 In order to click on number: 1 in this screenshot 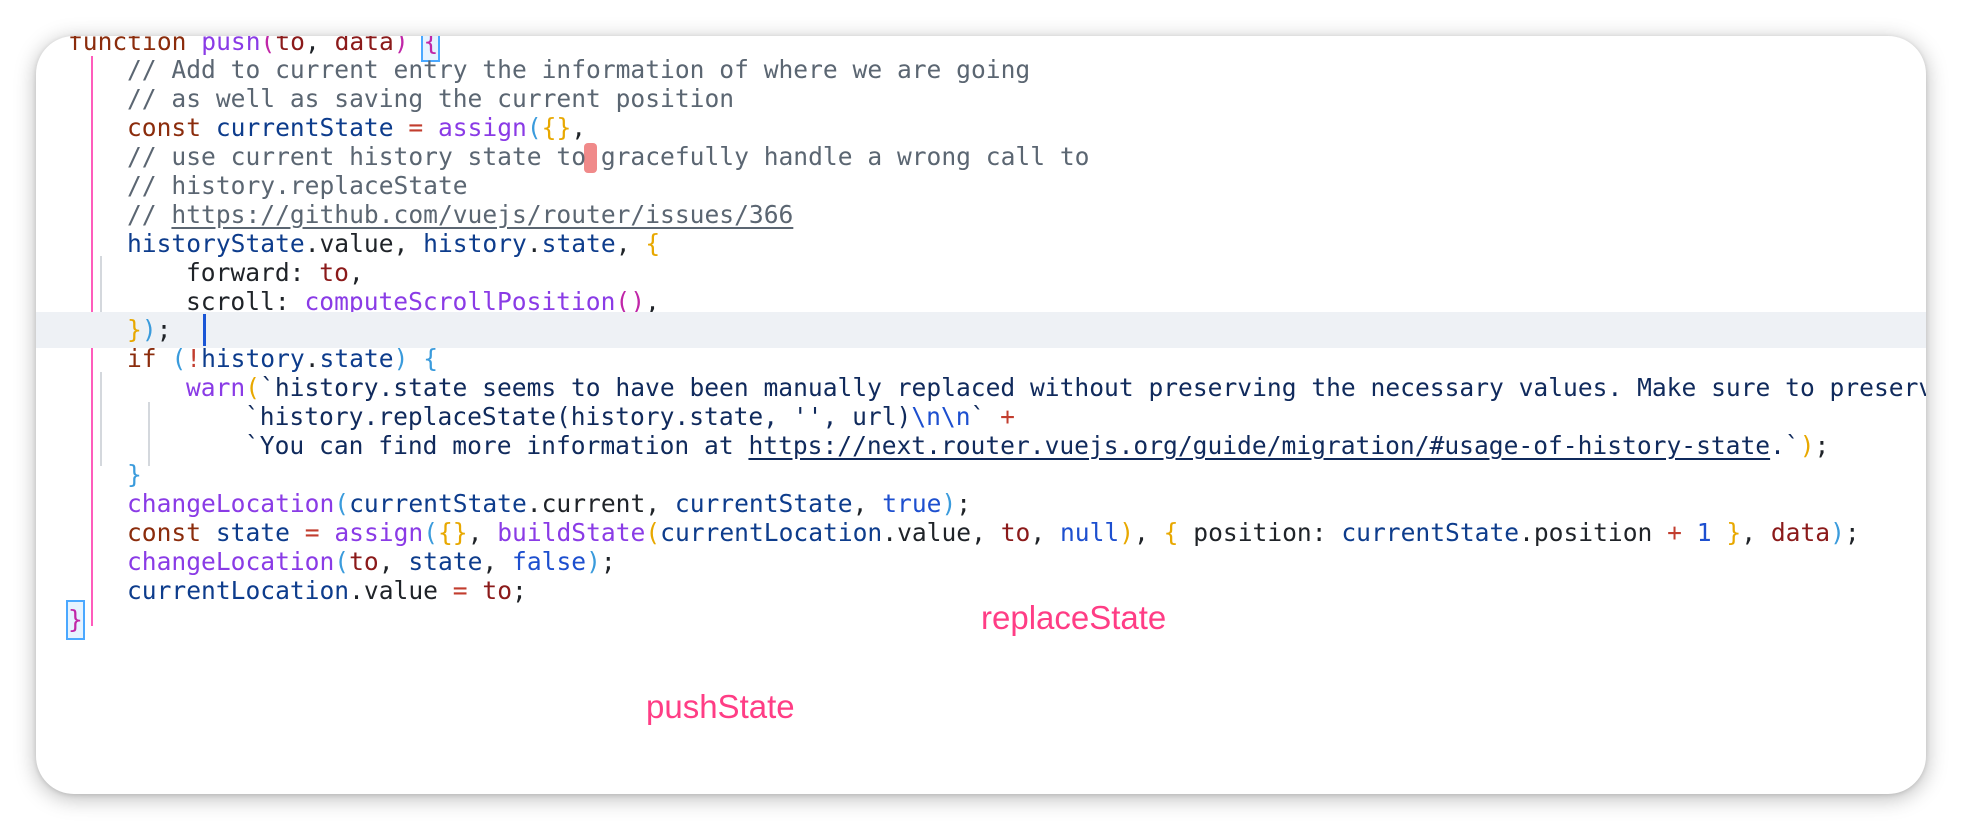, I will do `click(1704, 532)`.